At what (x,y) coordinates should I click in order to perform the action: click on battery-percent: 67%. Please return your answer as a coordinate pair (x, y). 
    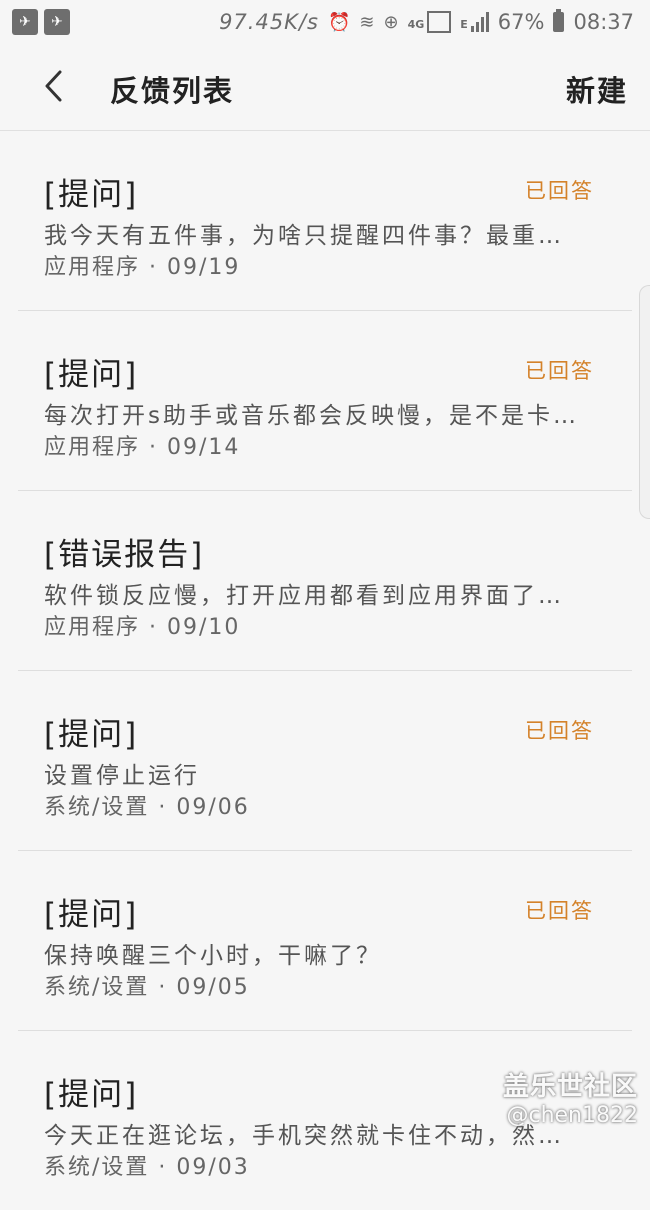
    Looking at the image, I should click on (521, 22).